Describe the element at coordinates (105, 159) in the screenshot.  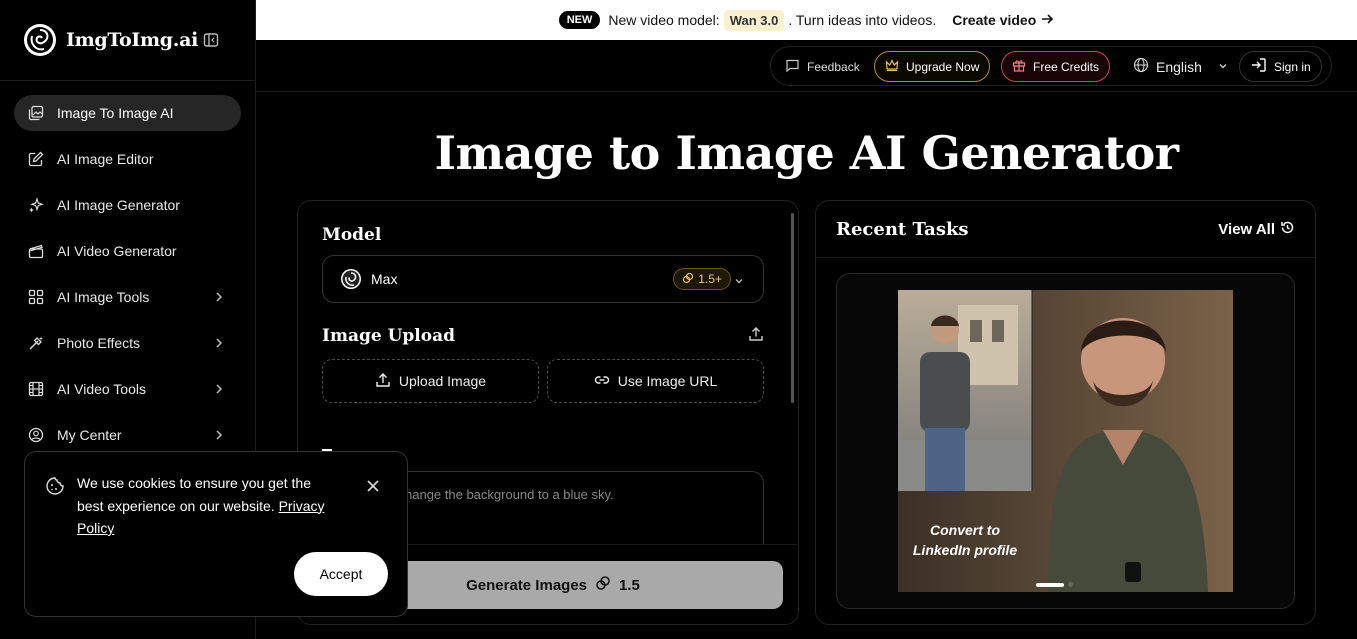
I see `sidebar-item-label: AI Image Editor` at that location.